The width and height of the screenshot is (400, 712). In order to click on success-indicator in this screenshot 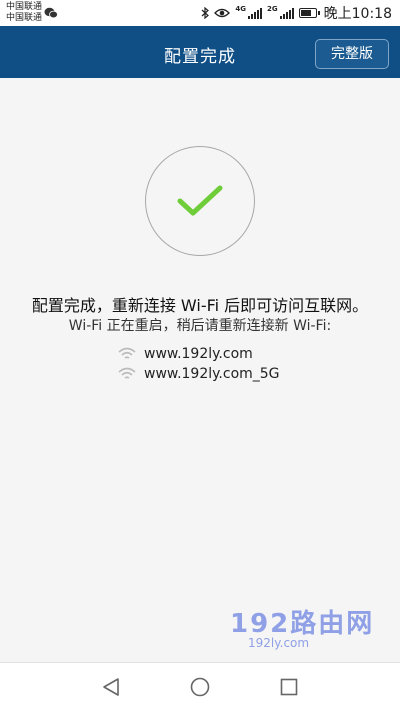, I will do `click(200, 201)`.